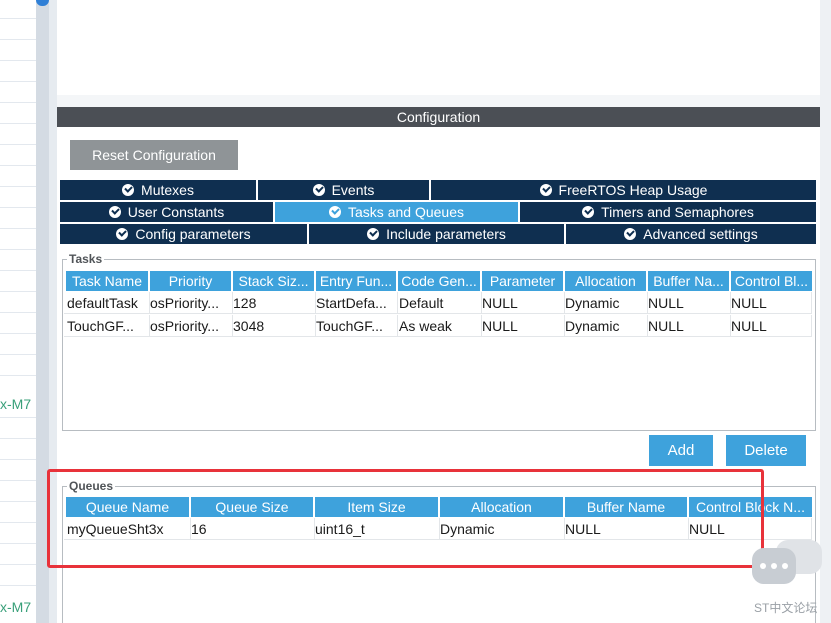 This screenshot has height=623, width=831. Describe the element at coordinates (108, 281) in the screenshot. I see `tasks-column-header: Task Name` at that location.